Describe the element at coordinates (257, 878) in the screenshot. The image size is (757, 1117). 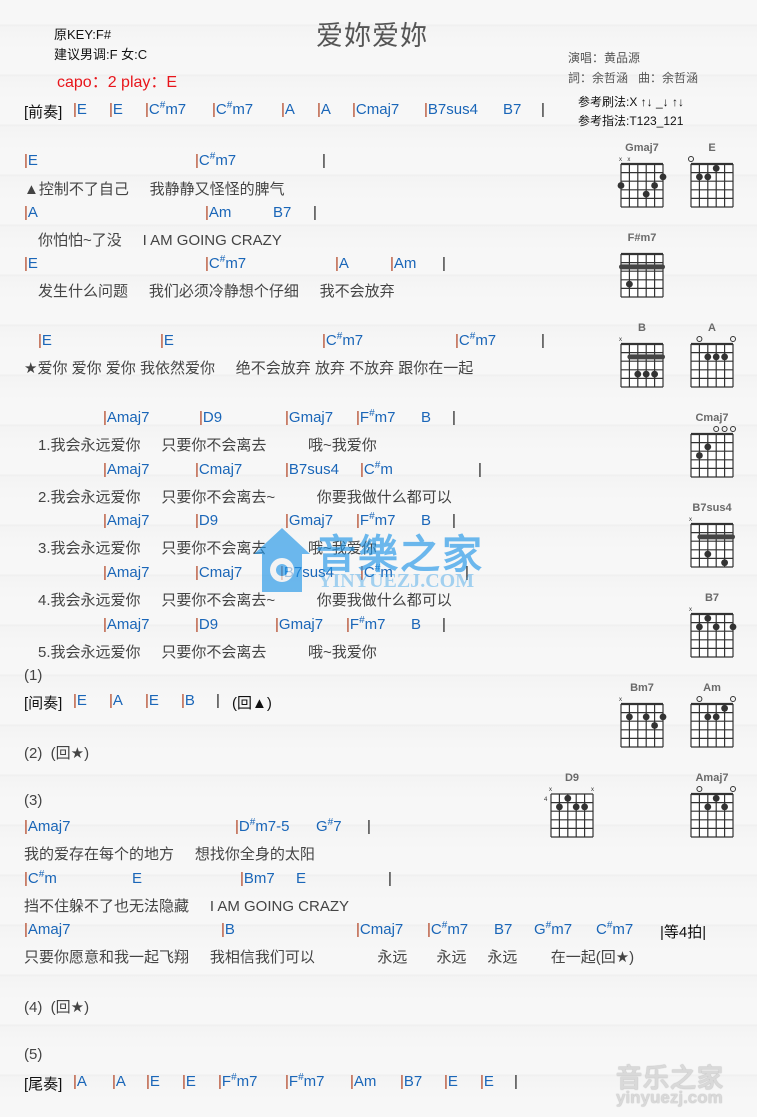
I see `chord-symbol: |Bm7` at that location.